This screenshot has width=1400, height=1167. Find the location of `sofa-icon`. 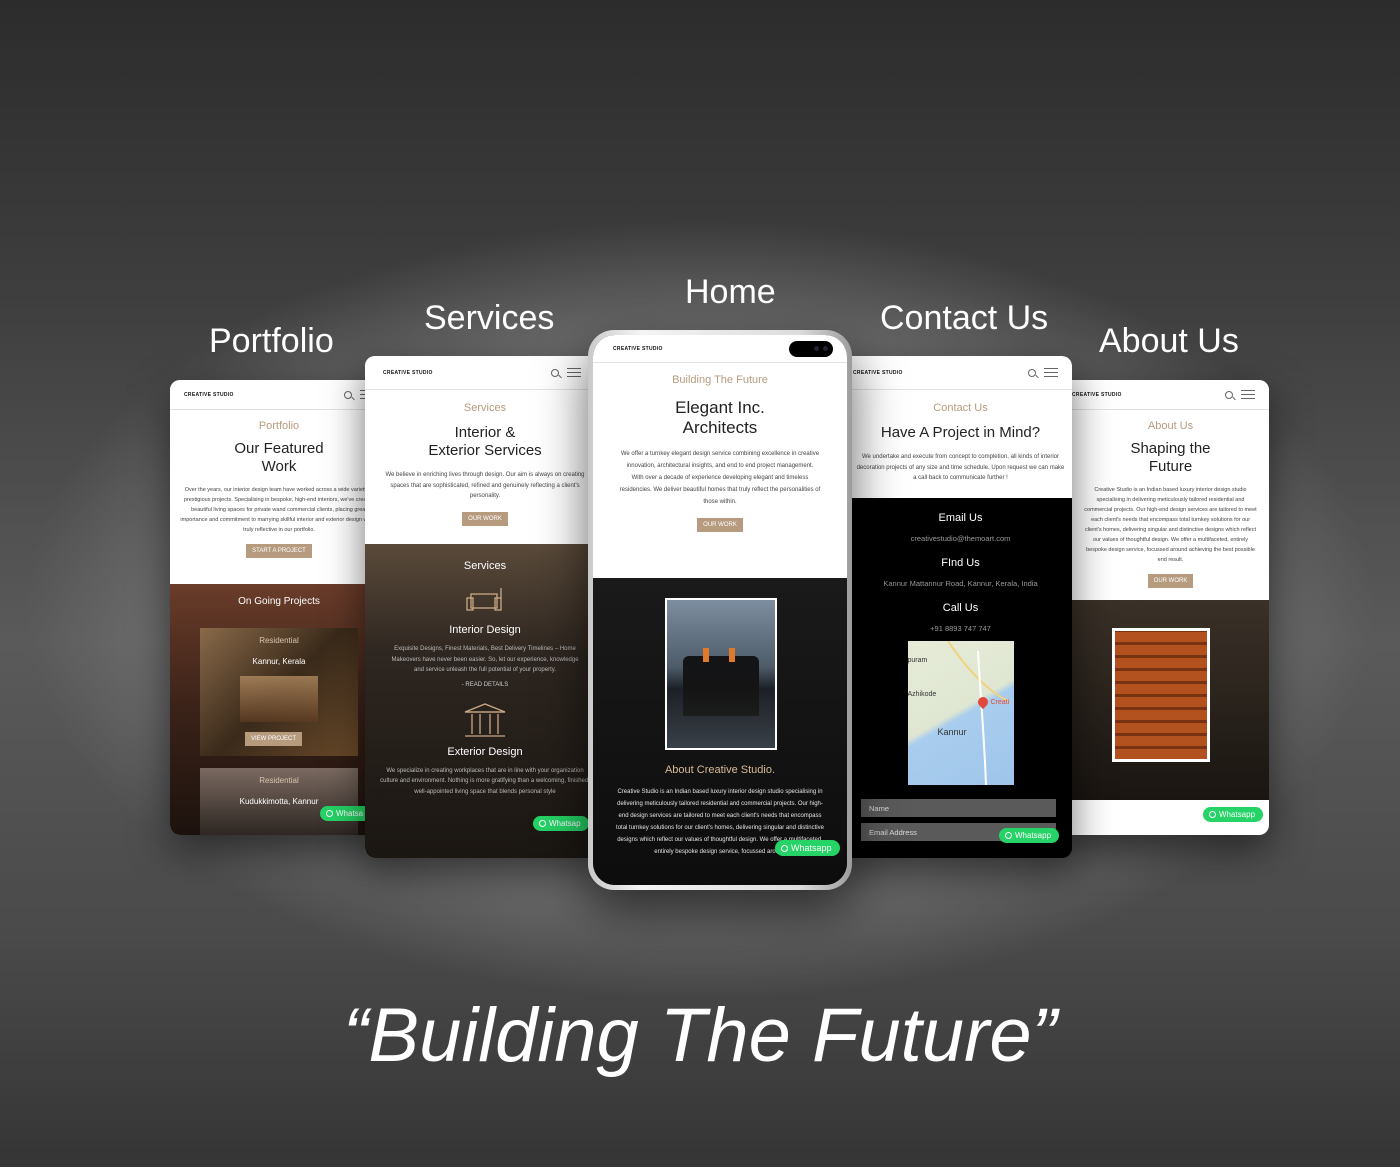

sofa-icon is located at coordinates (485, 601).